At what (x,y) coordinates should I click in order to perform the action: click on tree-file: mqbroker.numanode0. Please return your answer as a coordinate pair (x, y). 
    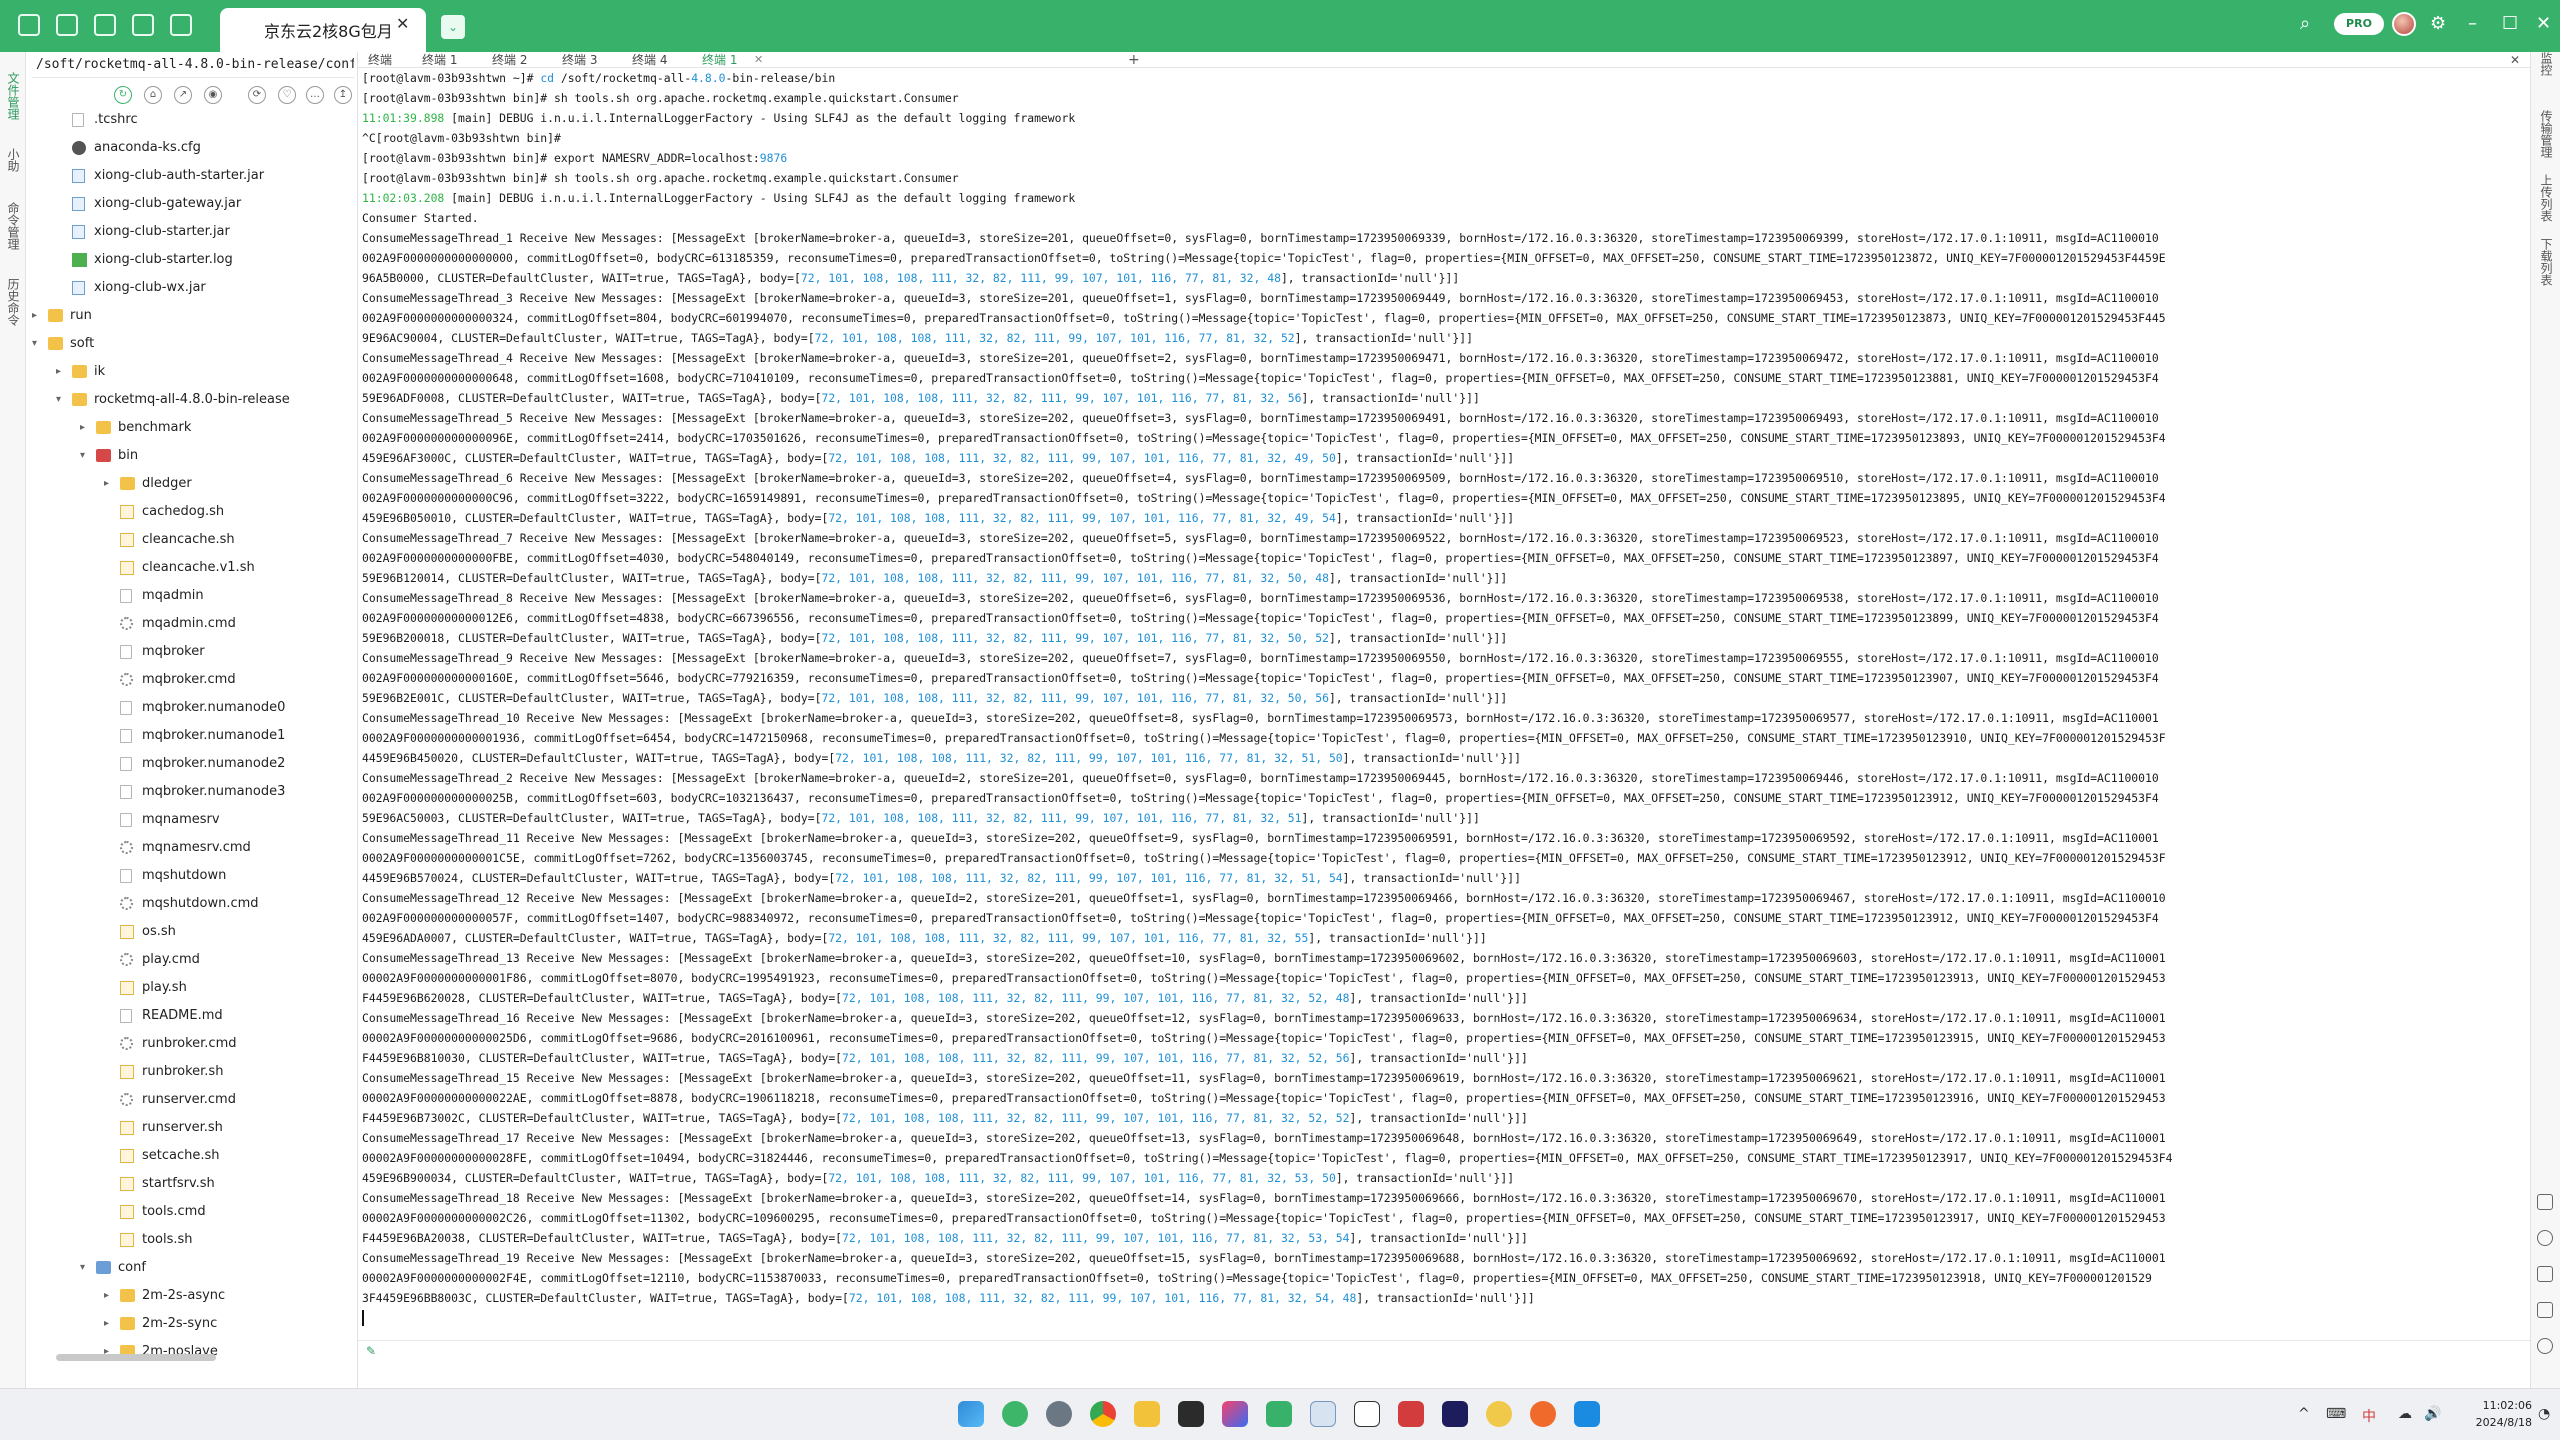
    Looking at the image, I should click on (192, 708).